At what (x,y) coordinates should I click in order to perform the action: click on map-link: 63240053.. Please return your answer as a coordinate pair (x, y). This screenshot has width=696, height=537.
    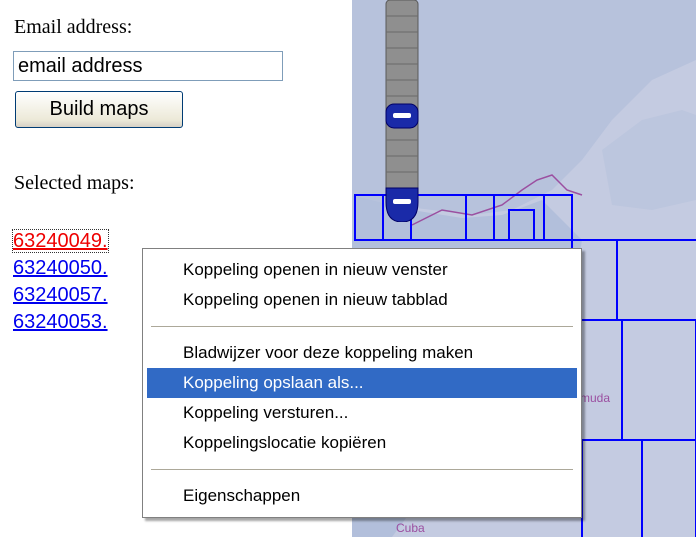
    Looking at the image, I should click on (60, 322).